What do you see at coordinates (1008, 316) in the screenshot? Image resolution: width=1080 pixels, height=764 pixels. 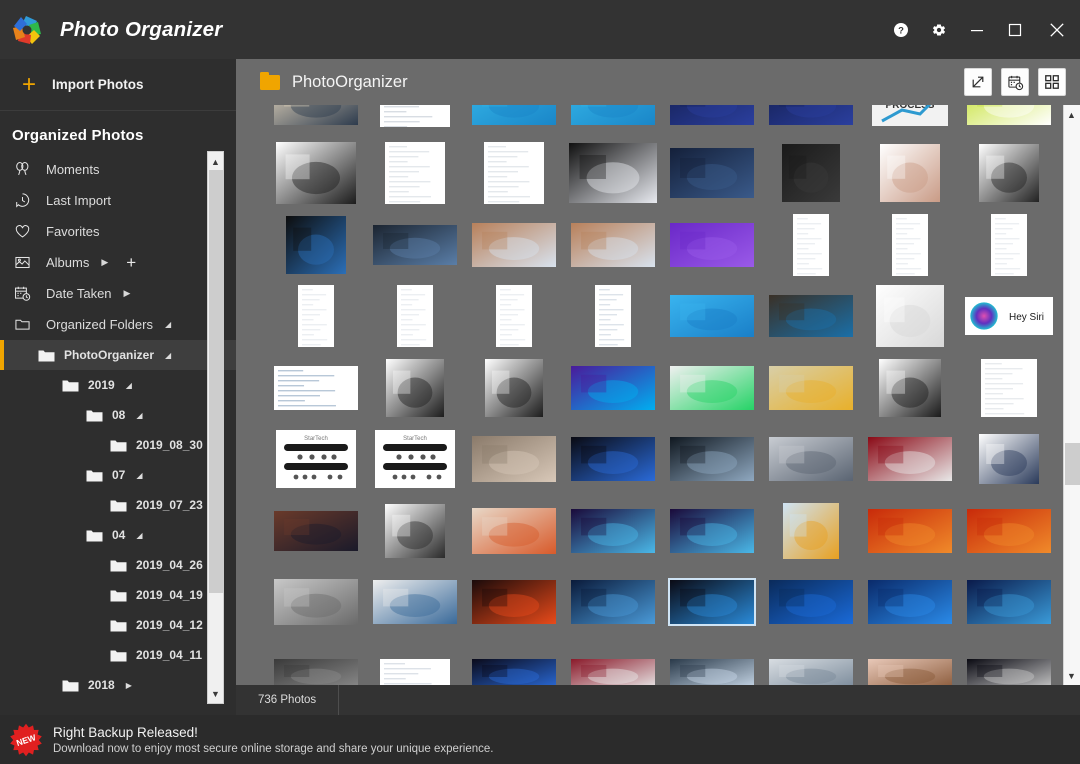 I see `photo-thumbnail: Hey Siri` at bounding box center [1008, 316].